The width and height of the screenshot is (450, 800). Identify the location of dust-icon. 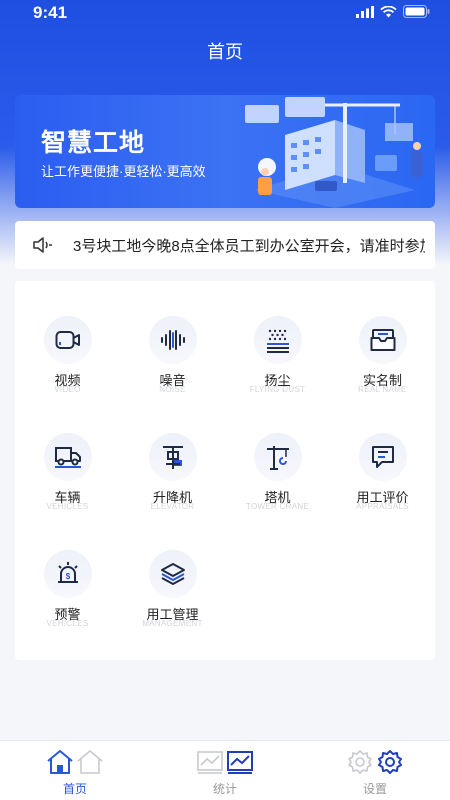
(278, 341).